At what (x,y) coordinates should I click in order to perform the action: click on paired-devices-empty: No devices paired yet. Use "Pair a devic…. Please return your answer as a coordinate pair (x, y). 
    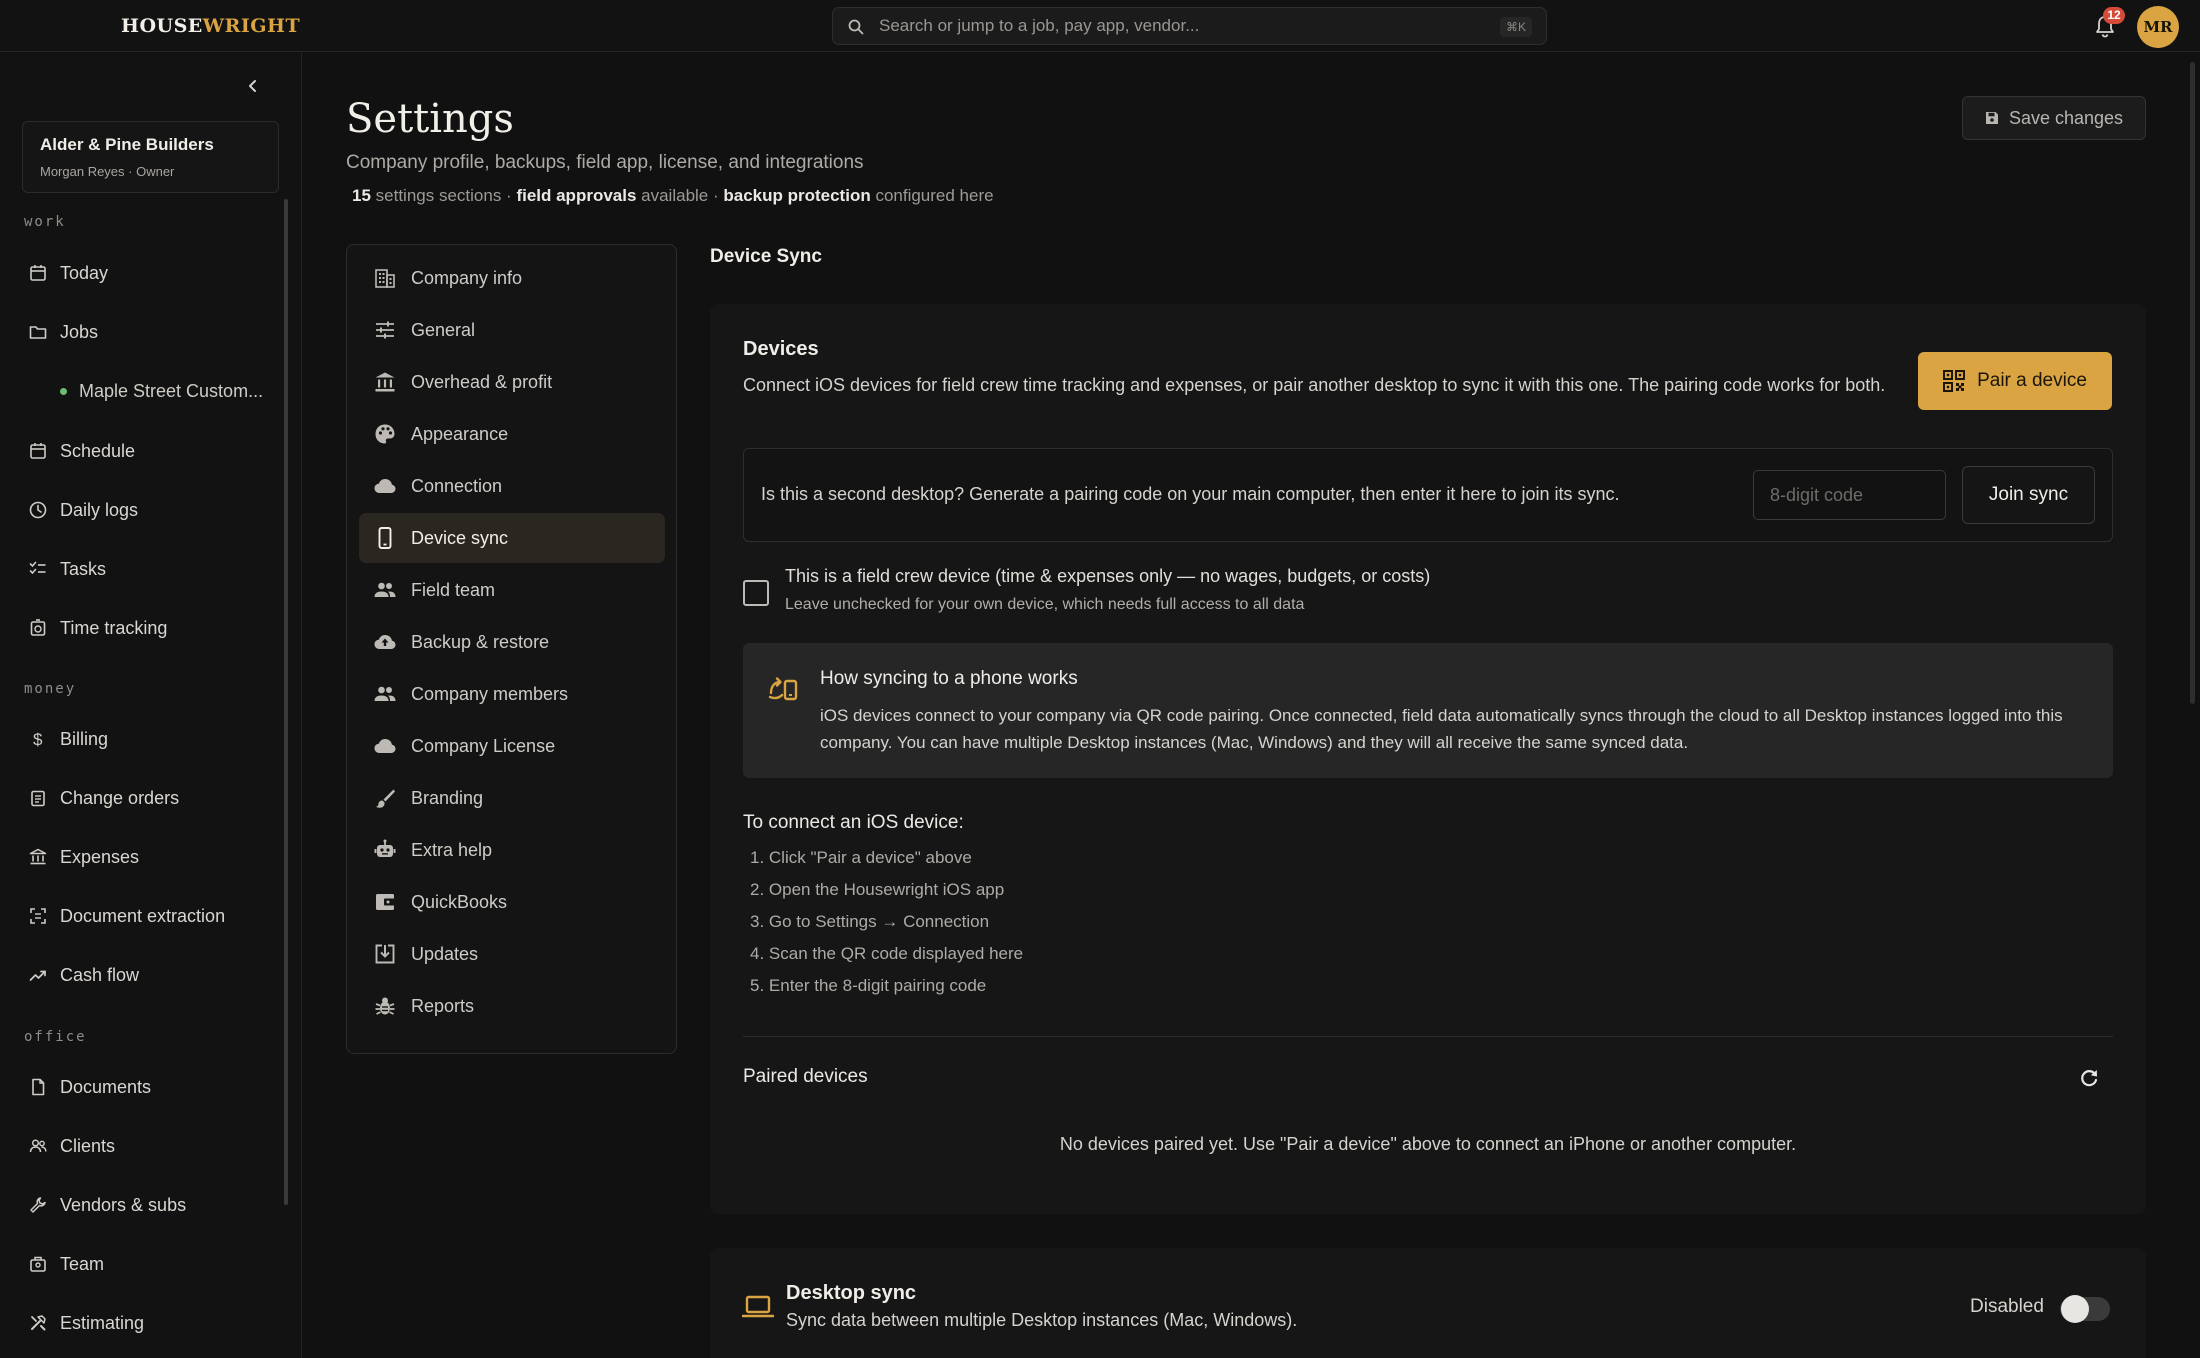
    Looking at the image, I should click on (1428, 1144).